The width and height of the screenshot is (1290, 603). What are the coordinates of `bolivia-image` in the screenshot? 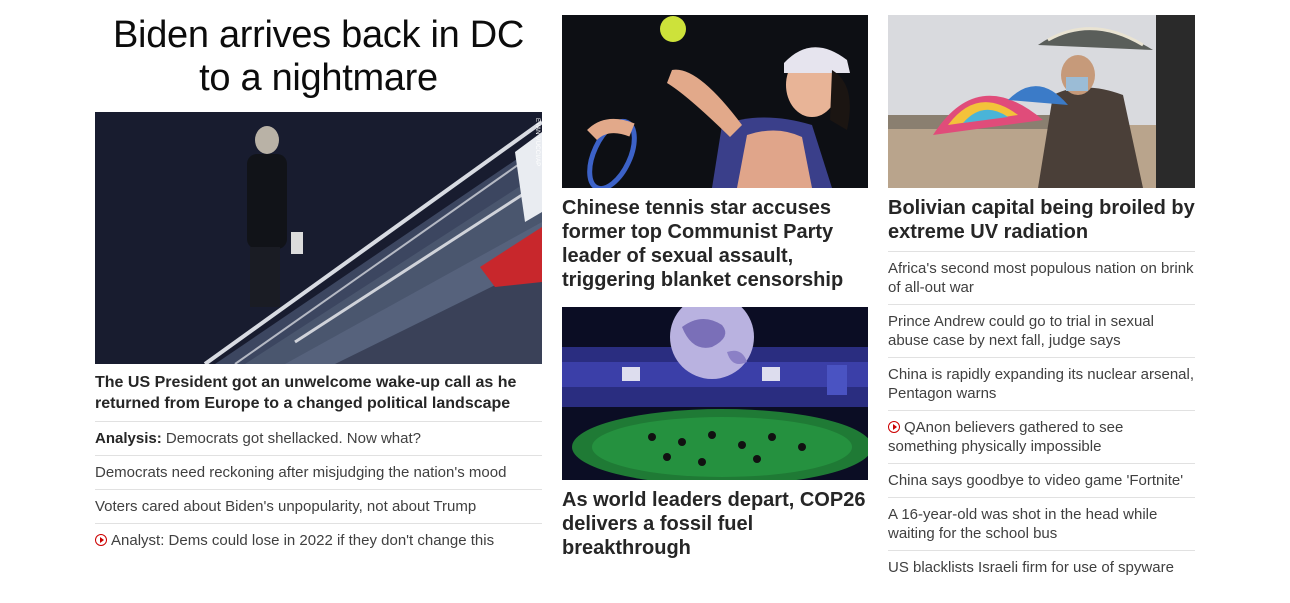 It's located at (1041, 101).